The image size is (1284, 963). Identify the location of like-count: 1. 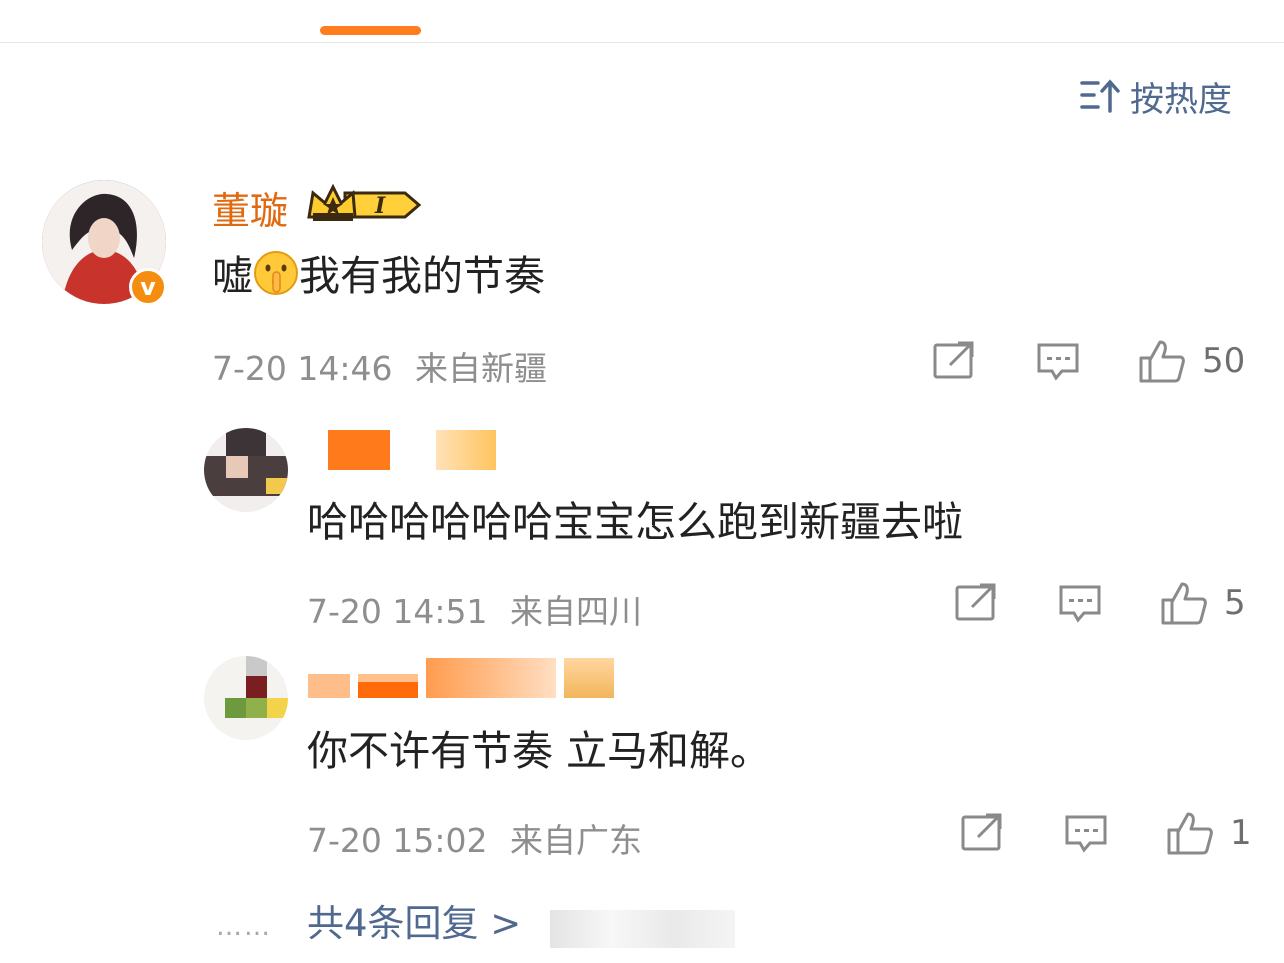
(1241, 833).